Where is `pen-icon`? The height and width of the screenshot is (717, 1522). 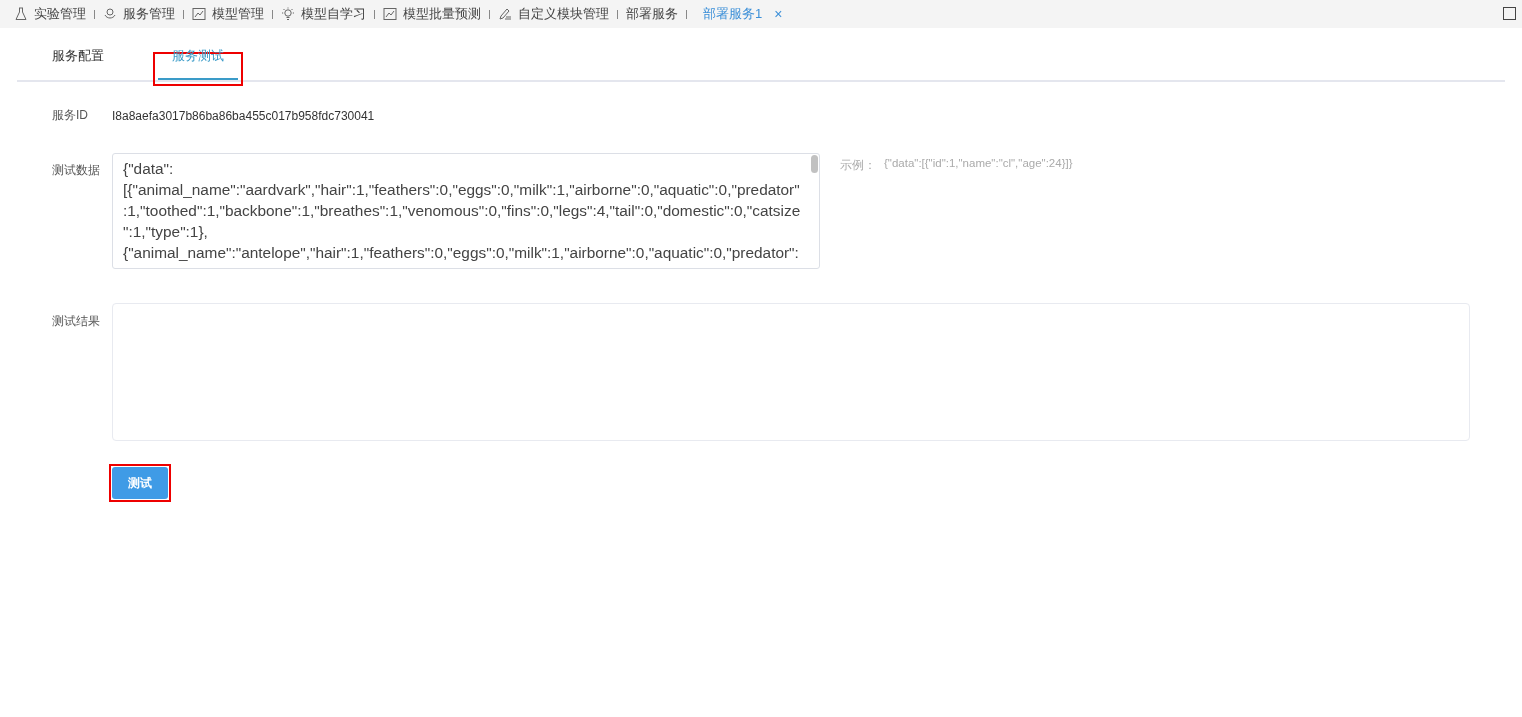
pen-icon is located at coordinates (505, 14).